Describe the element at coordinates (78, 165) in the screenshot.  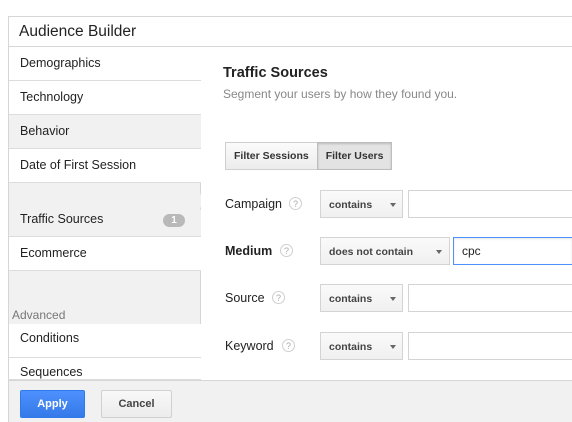
I see `sidebar-item-label: Date of First Session` at that location.